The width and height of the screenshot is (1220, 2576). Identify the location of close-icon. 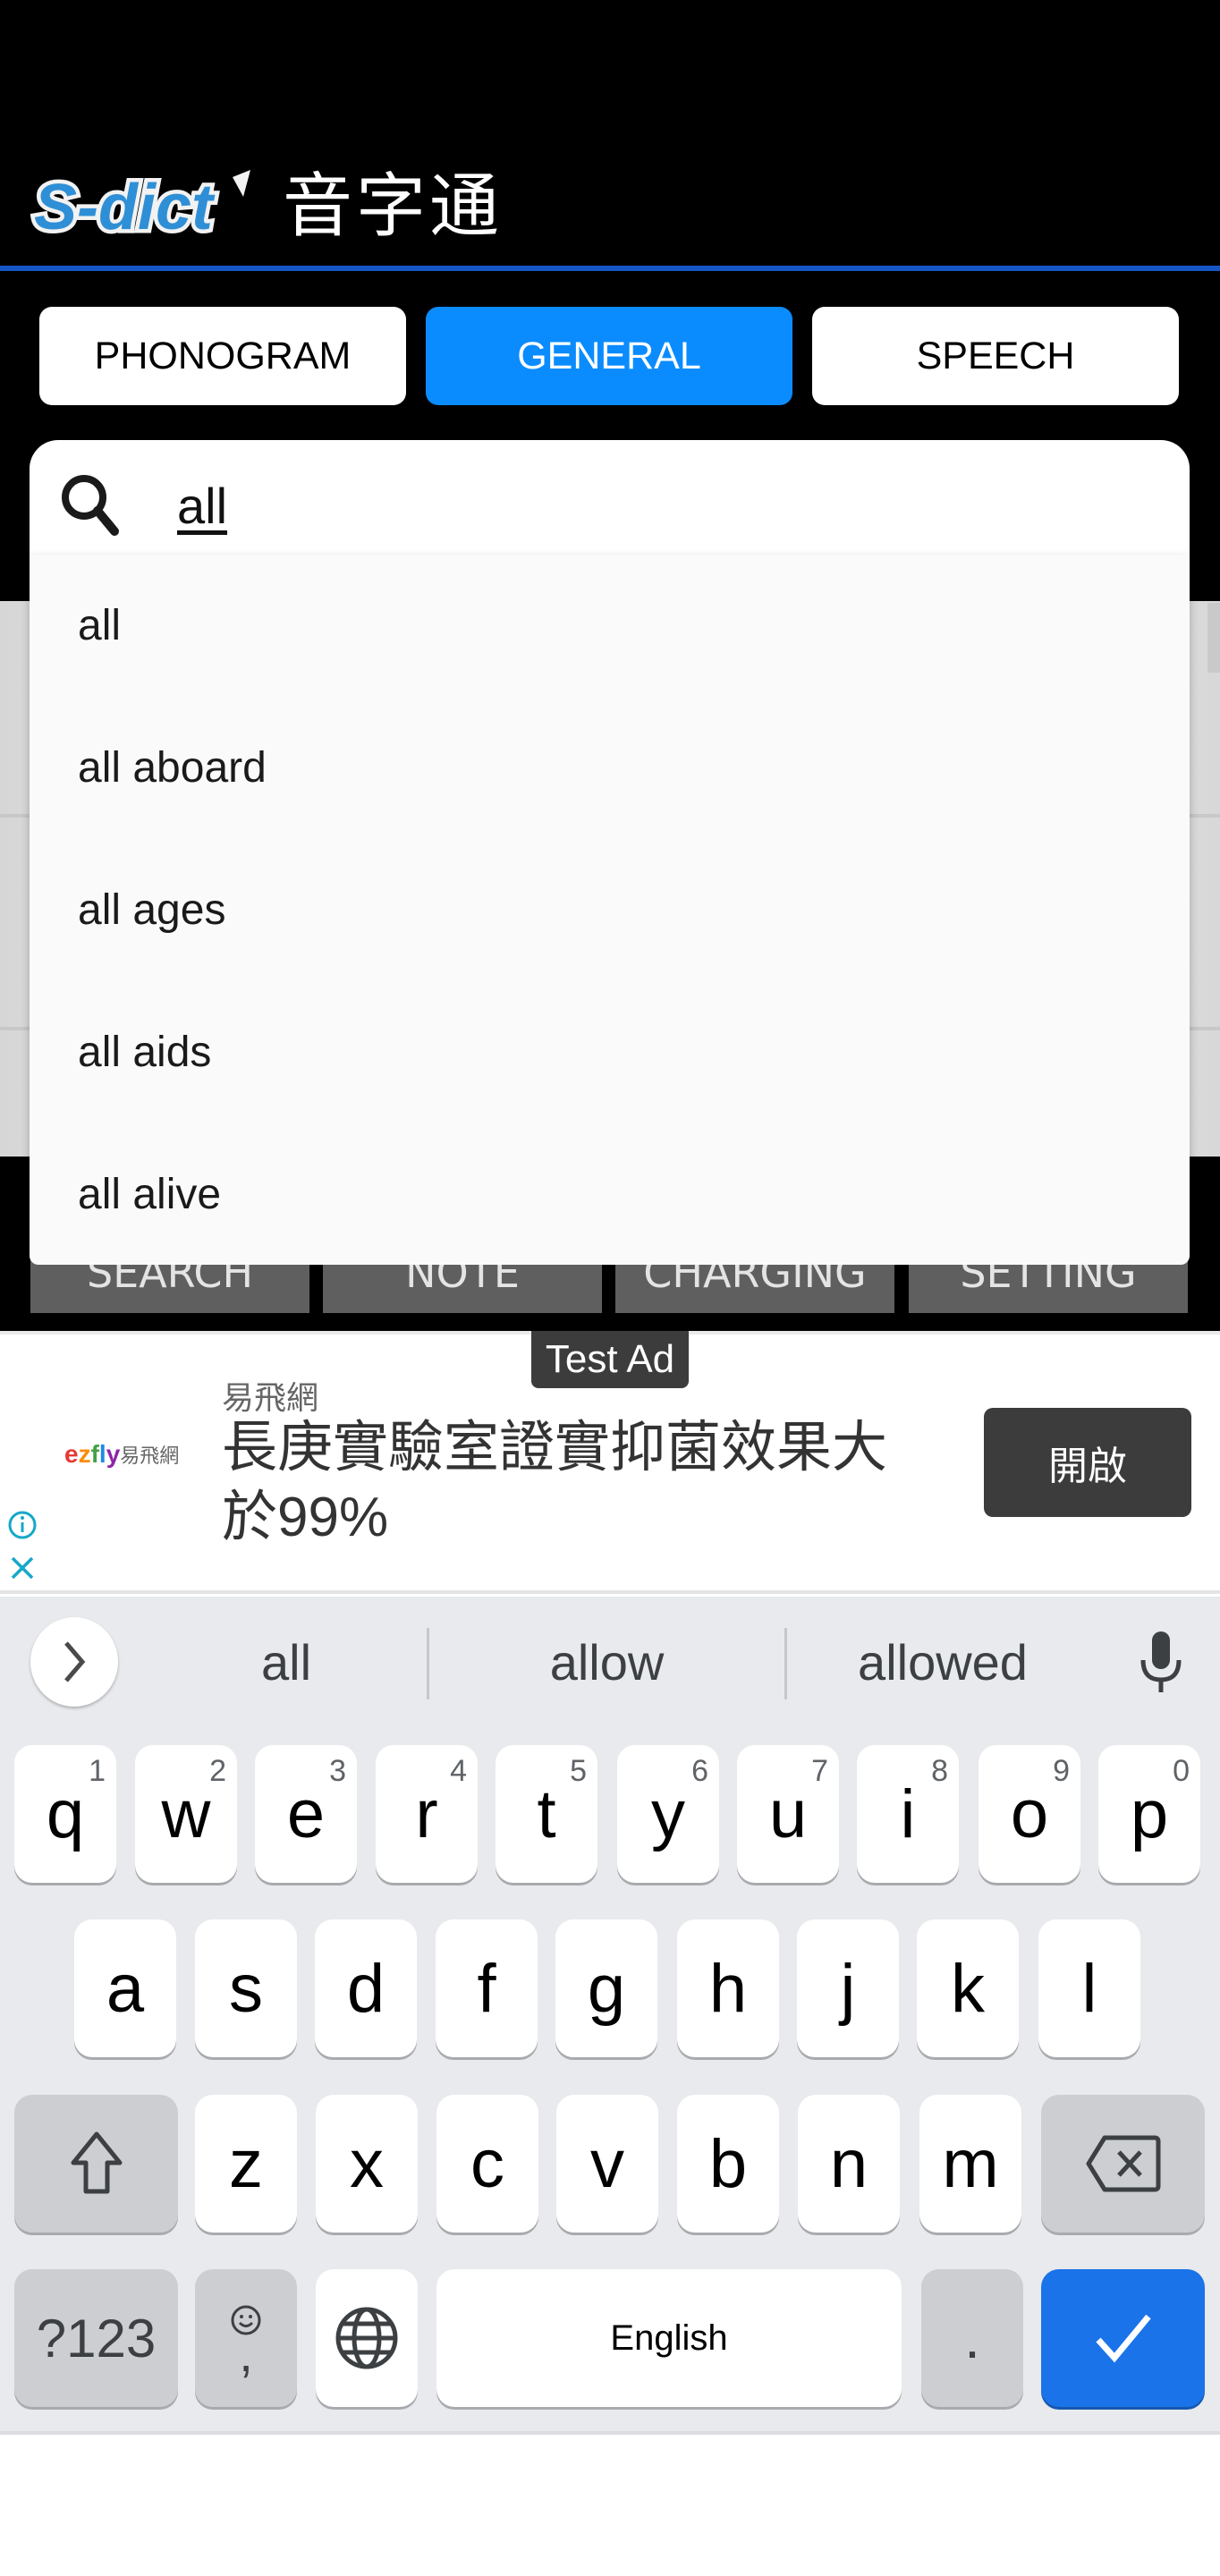
(23, 1568).